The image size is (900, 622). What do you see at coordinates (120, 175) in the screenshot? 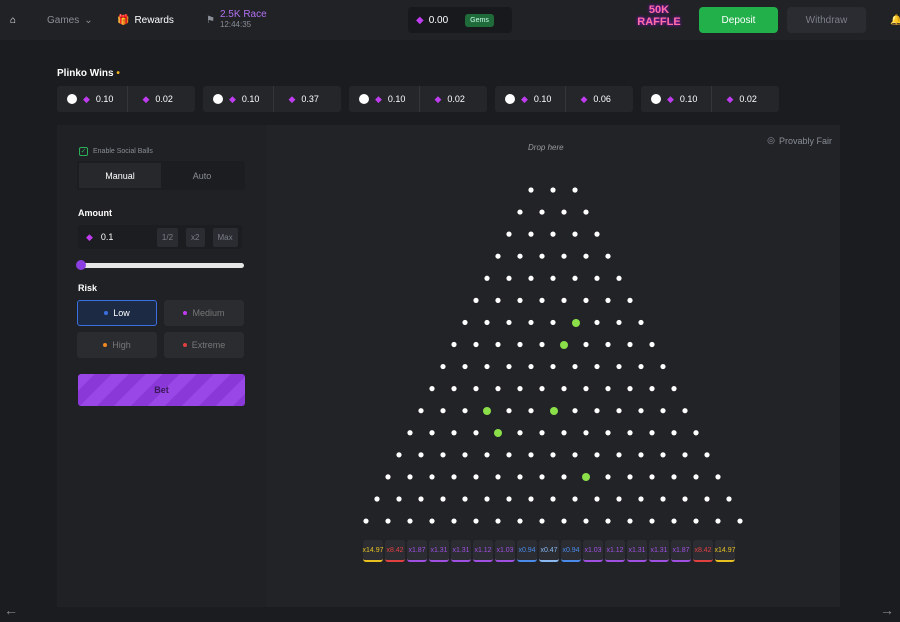
I see `tab-manual: Manual` at bounding box center [120, 175].